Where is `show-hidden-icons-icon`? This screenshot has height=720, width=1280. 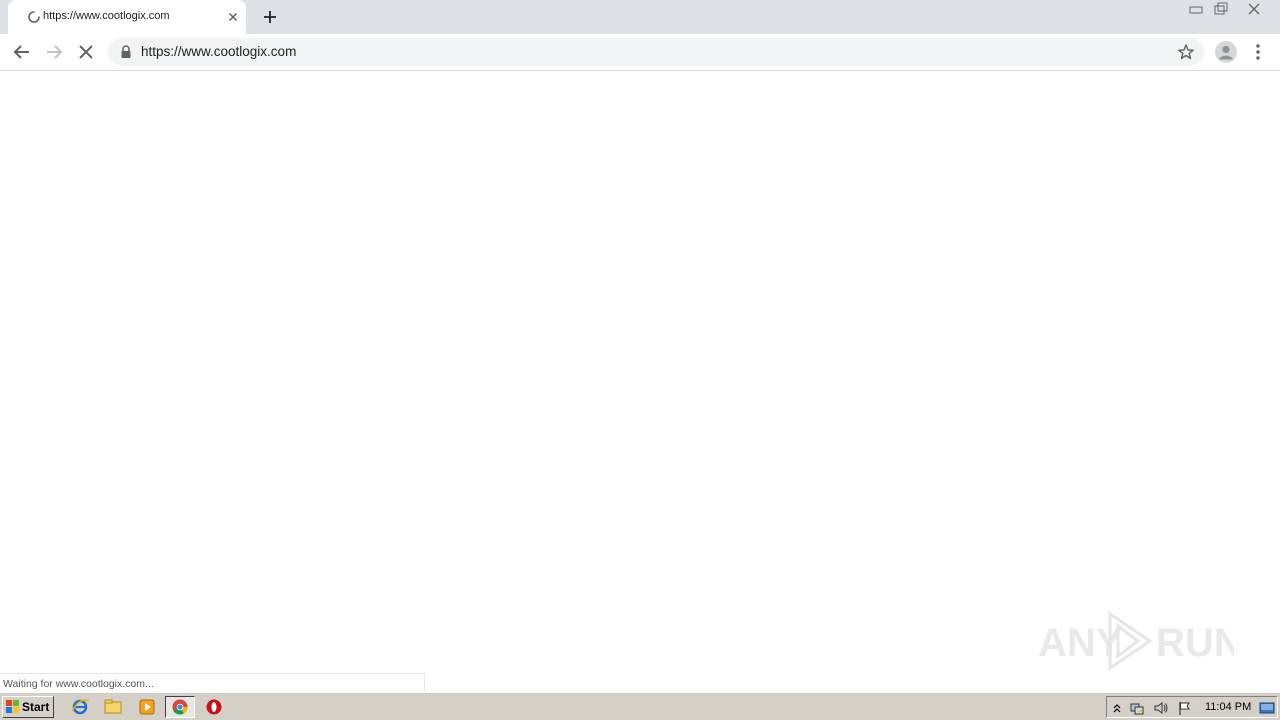 show-hidden-icons-icon is located at coordinates (1117, 708).